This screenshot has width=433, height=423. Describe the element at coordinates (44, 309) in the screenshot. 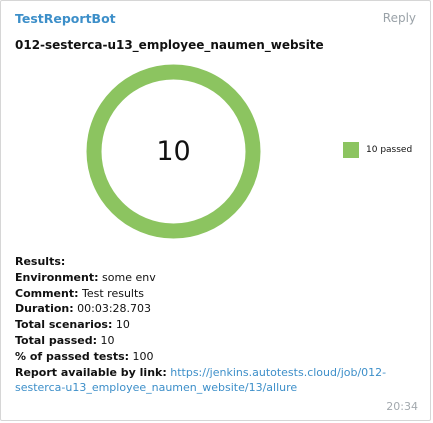

I see `duration-label: Duration:` at that location.